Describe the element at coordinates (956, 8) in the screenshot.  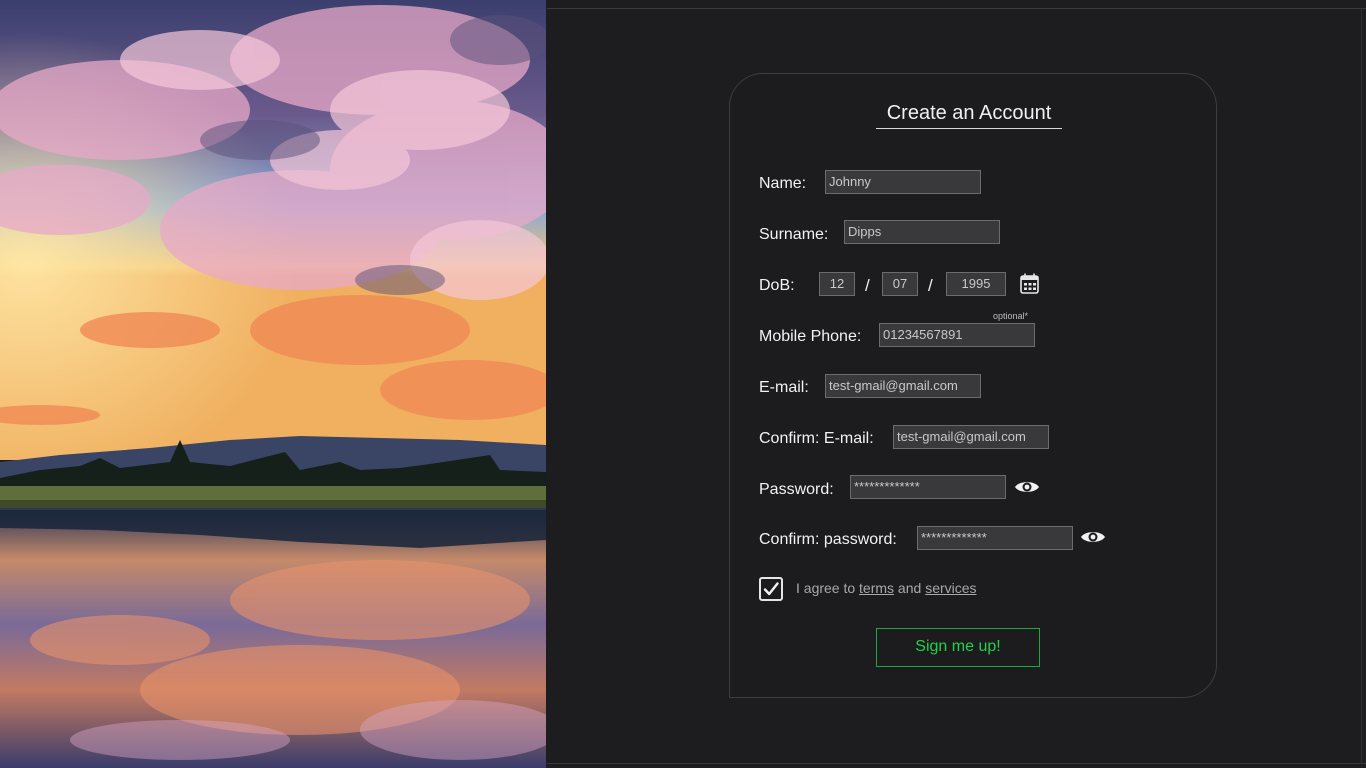
I see `window-top-border` at that location.